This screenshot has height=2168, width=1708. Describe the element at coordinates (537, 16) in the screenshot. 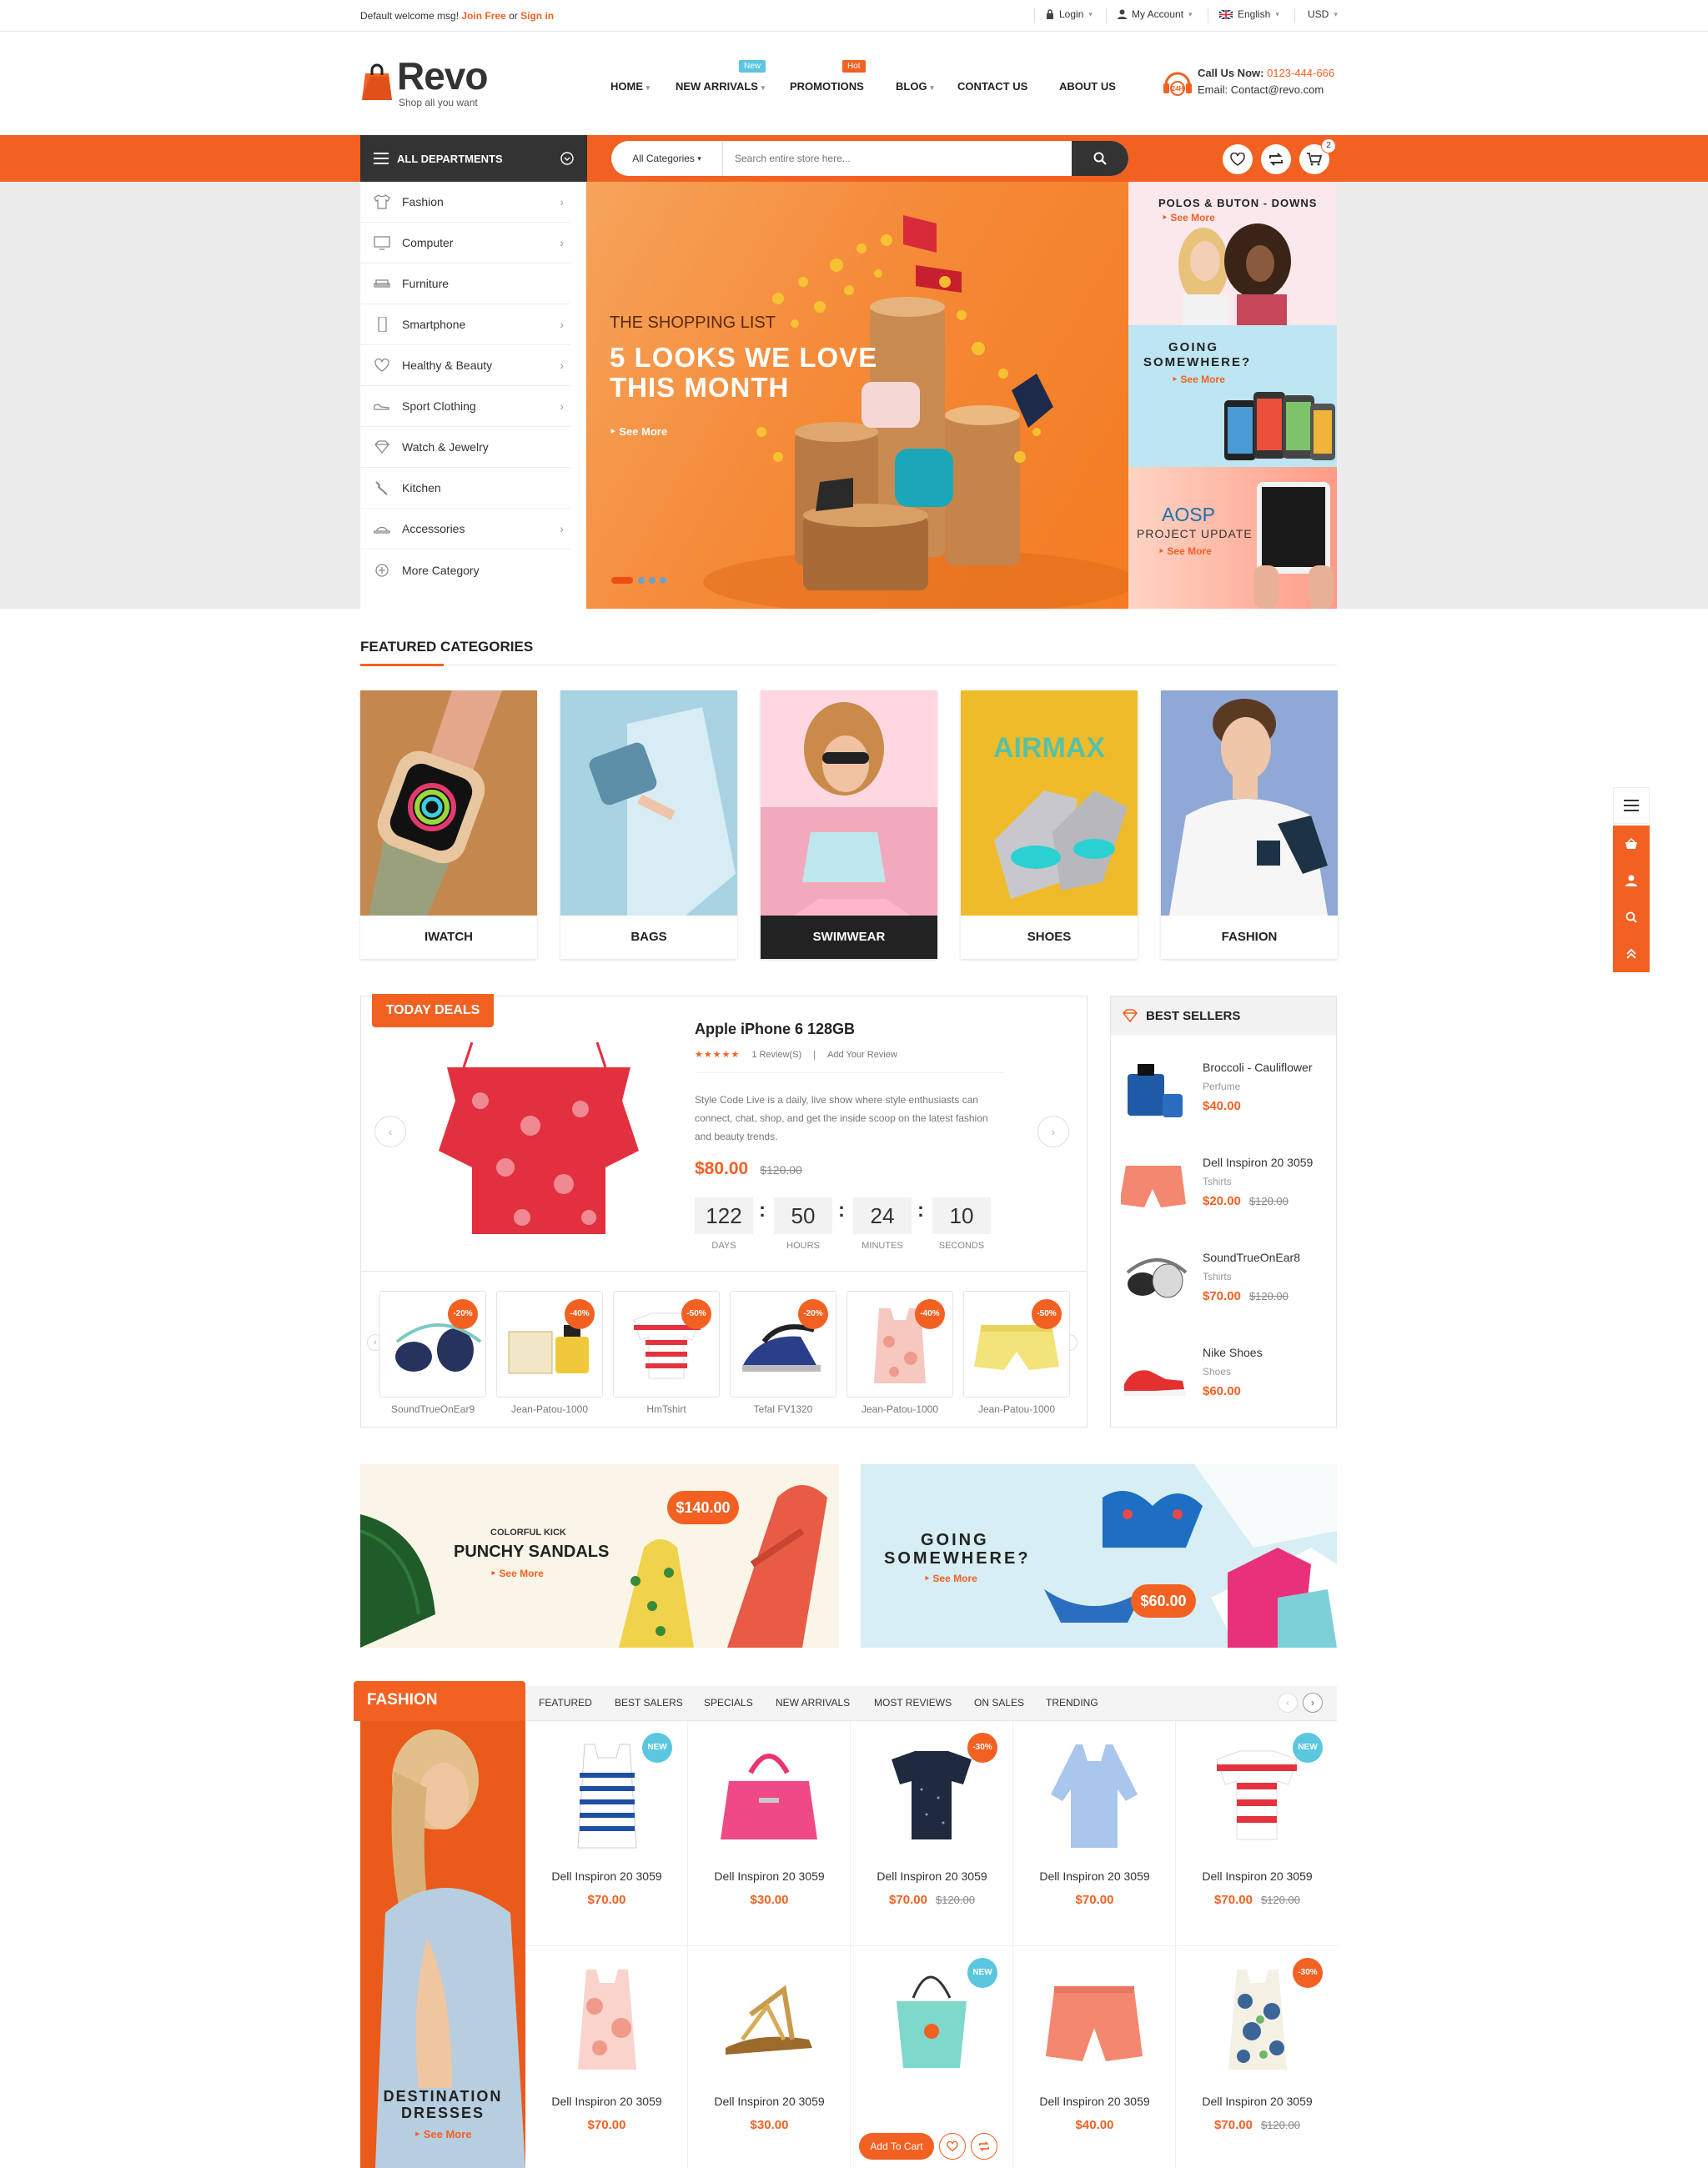

I see `sign-in-link: Sign in` at that location.